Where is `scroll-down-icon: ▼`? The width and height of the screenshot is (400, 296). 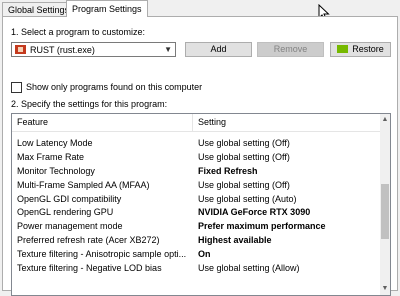
scroll-down-icon: ▼ is located at coordinates (385, 289).